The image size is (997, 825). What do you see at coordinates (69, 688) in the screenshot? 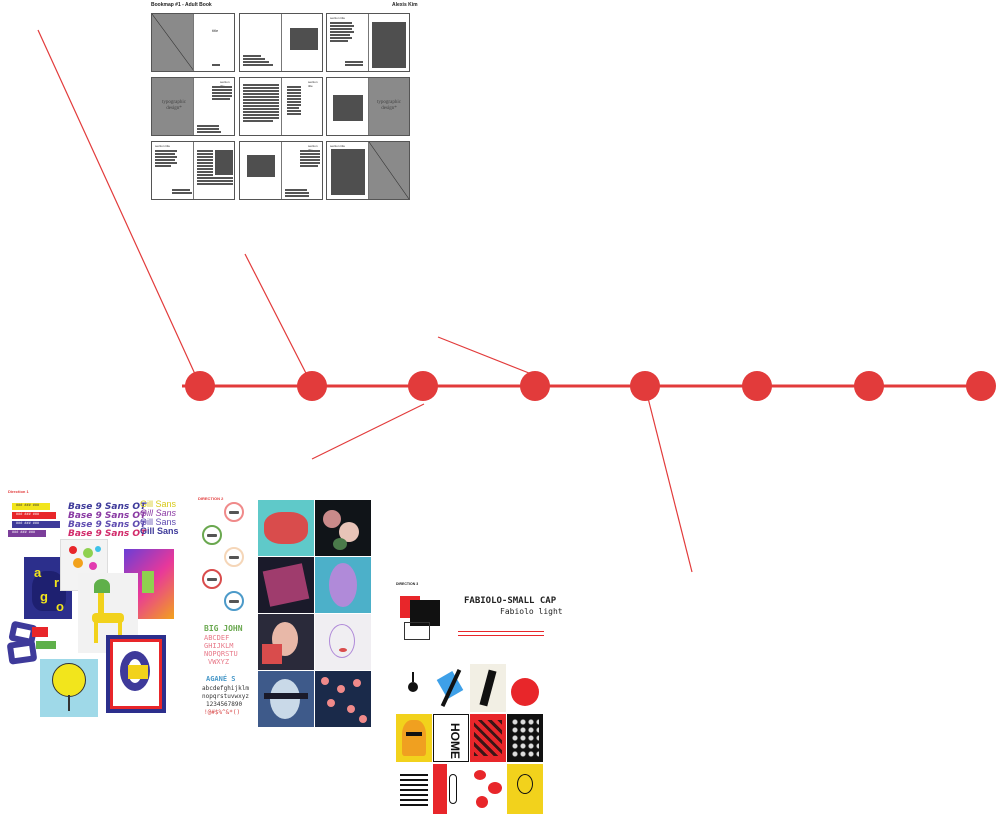
I see `poster-tree` at bounding box center [69, 688].